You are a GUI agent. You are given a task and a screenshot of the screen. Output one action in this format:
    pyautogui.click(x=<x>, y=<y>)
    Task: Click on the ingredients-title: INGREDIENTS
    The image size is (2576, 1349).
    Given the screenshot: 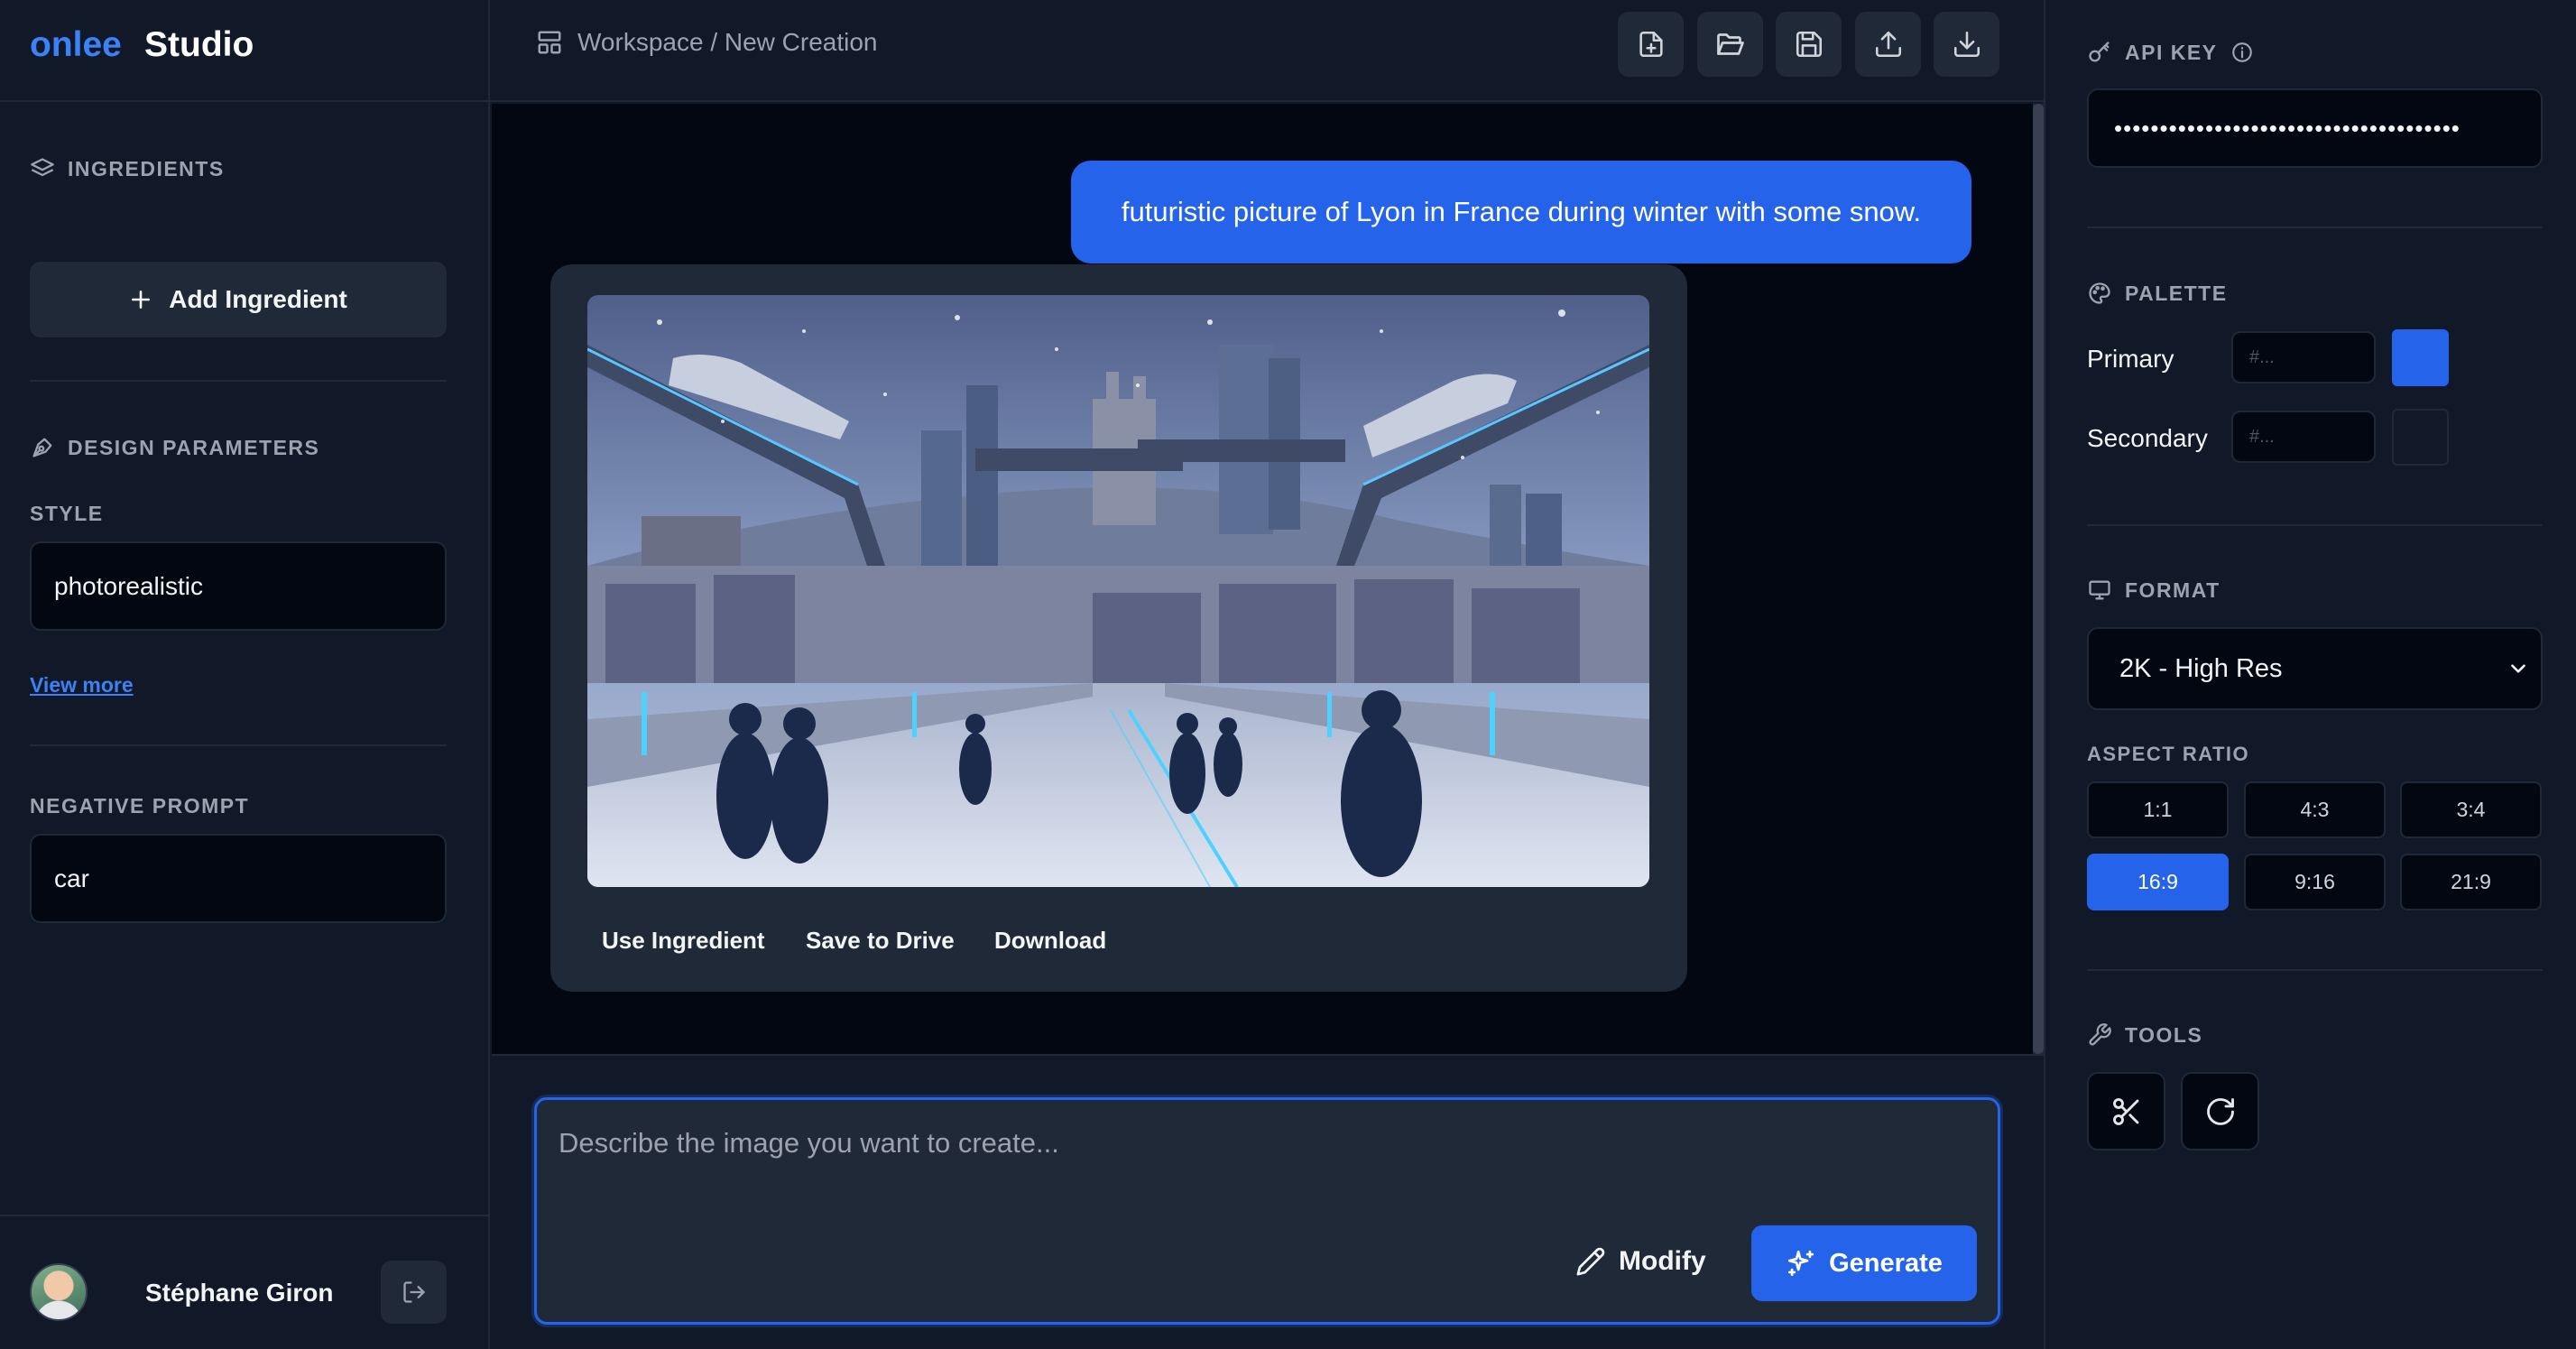 What is the action you would take?
    pyautogui.click(x=146, y=168)
    